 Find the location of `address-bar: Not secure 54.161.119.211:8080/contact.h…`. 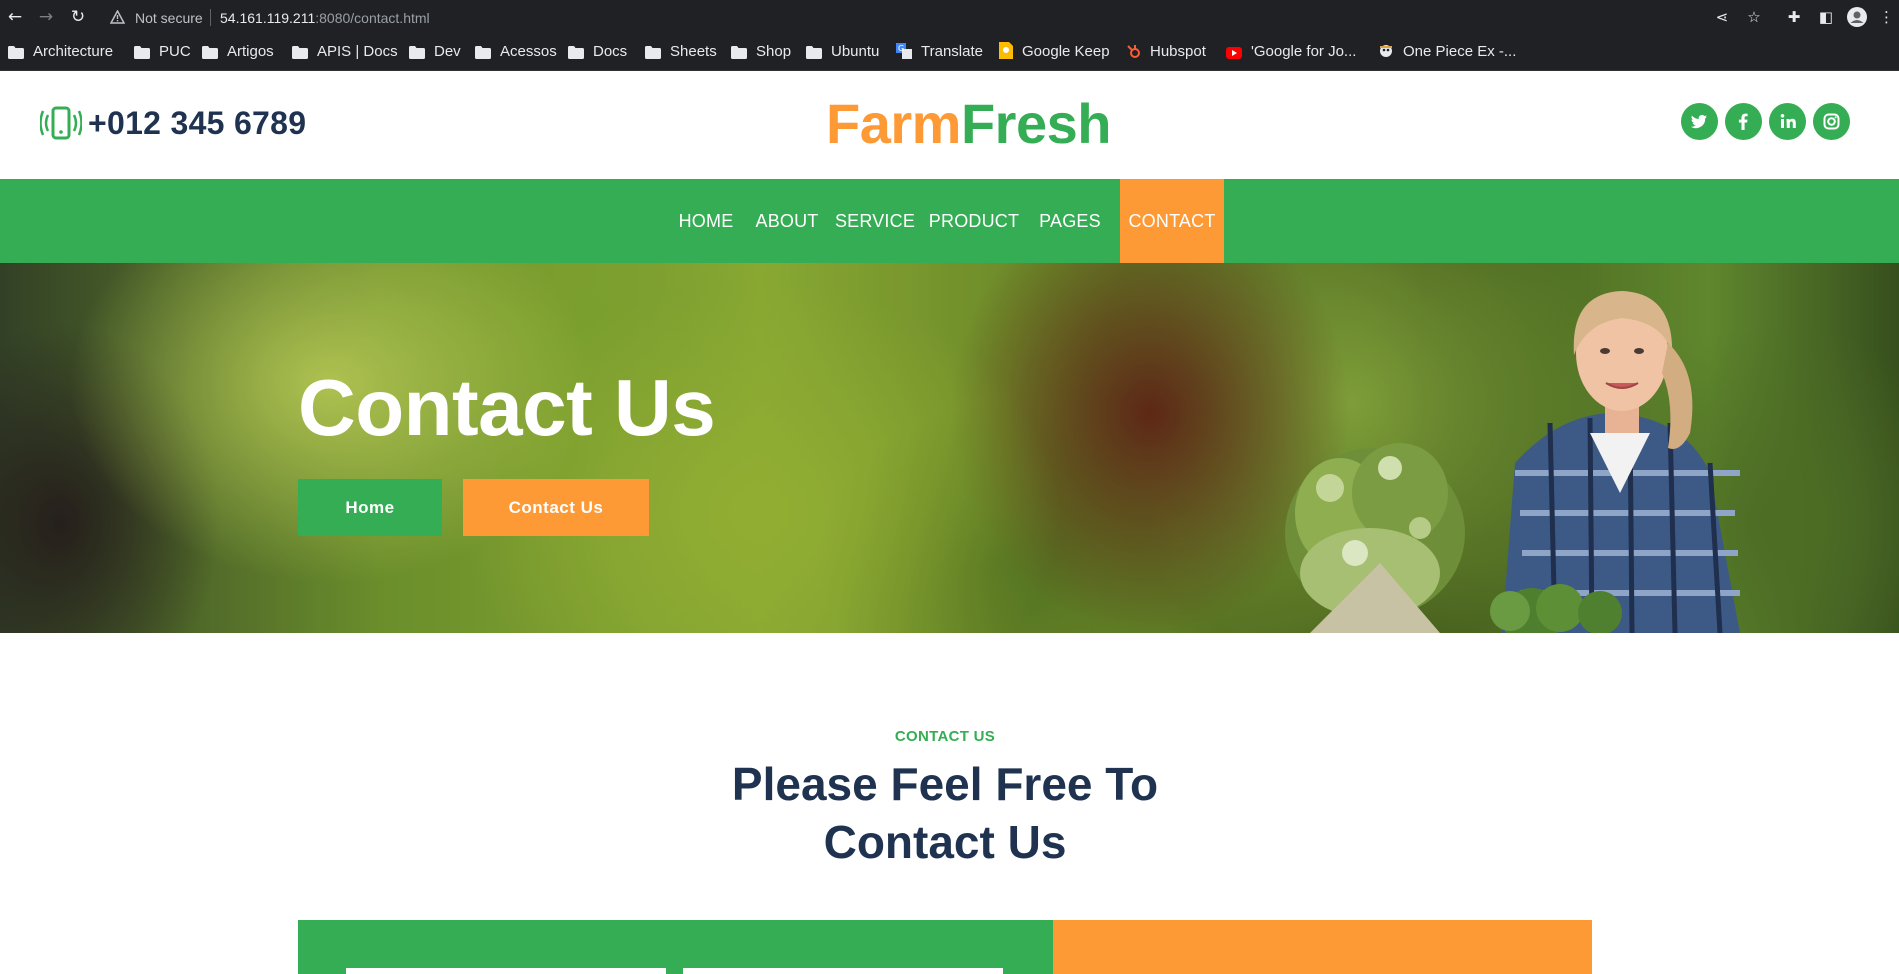

address-bar: Not secure 54.161.119.211:8080/contact.h… is located at coordinates (918, 17).